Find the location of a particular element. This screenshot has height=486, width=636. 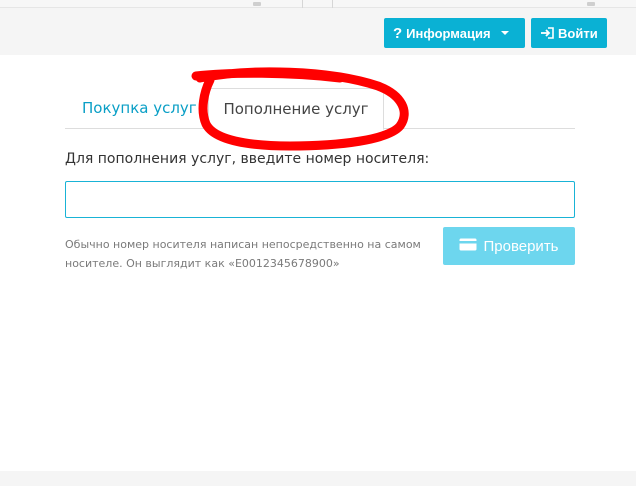

tab-buy-services: Покупка услуг is located at coordinates (139, 108).